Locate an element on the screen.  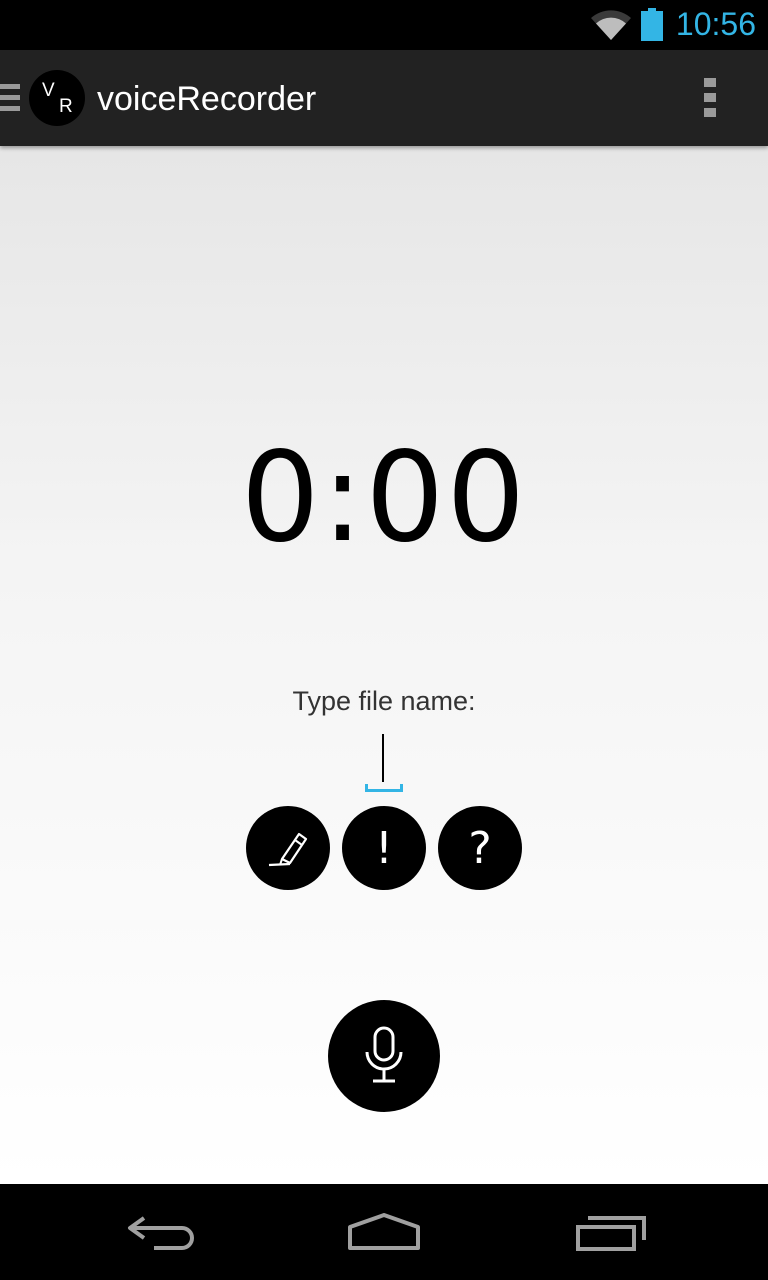
text-cursor is located at coordinates (383, 758).